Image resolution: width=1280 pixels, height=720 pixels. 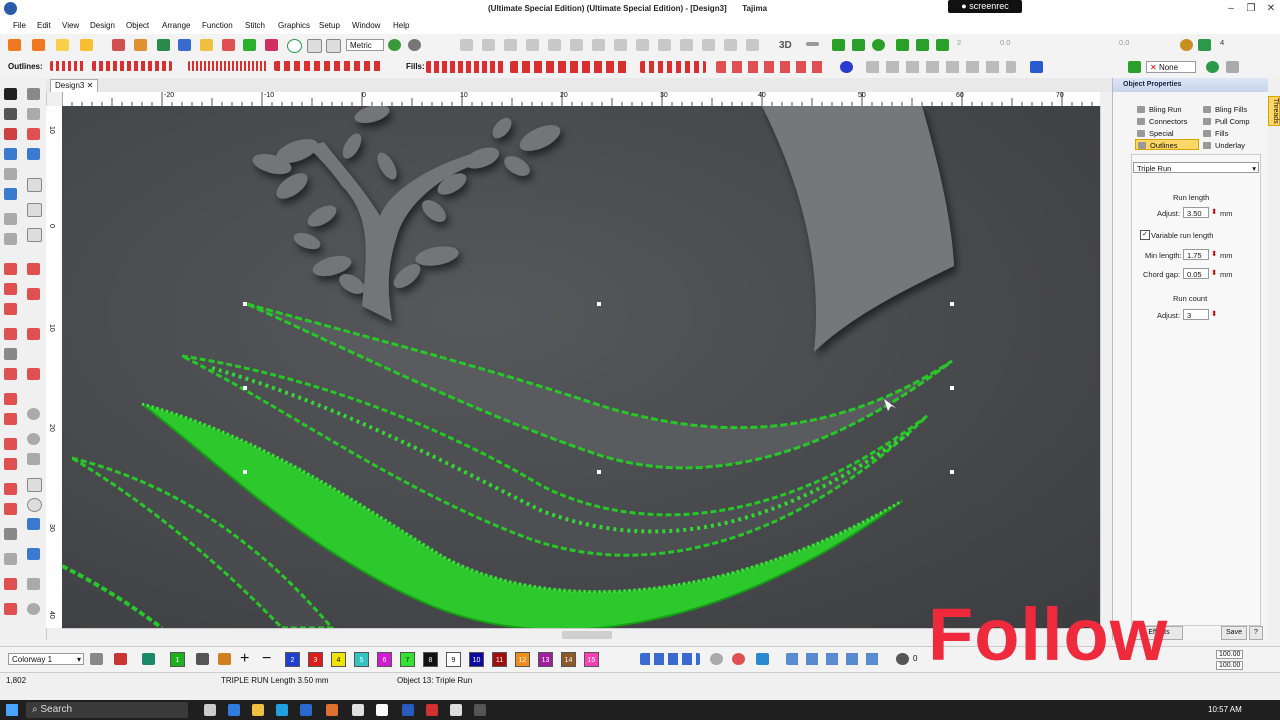 I want to click on color-wheel-icon, so click(x=738, y=659).